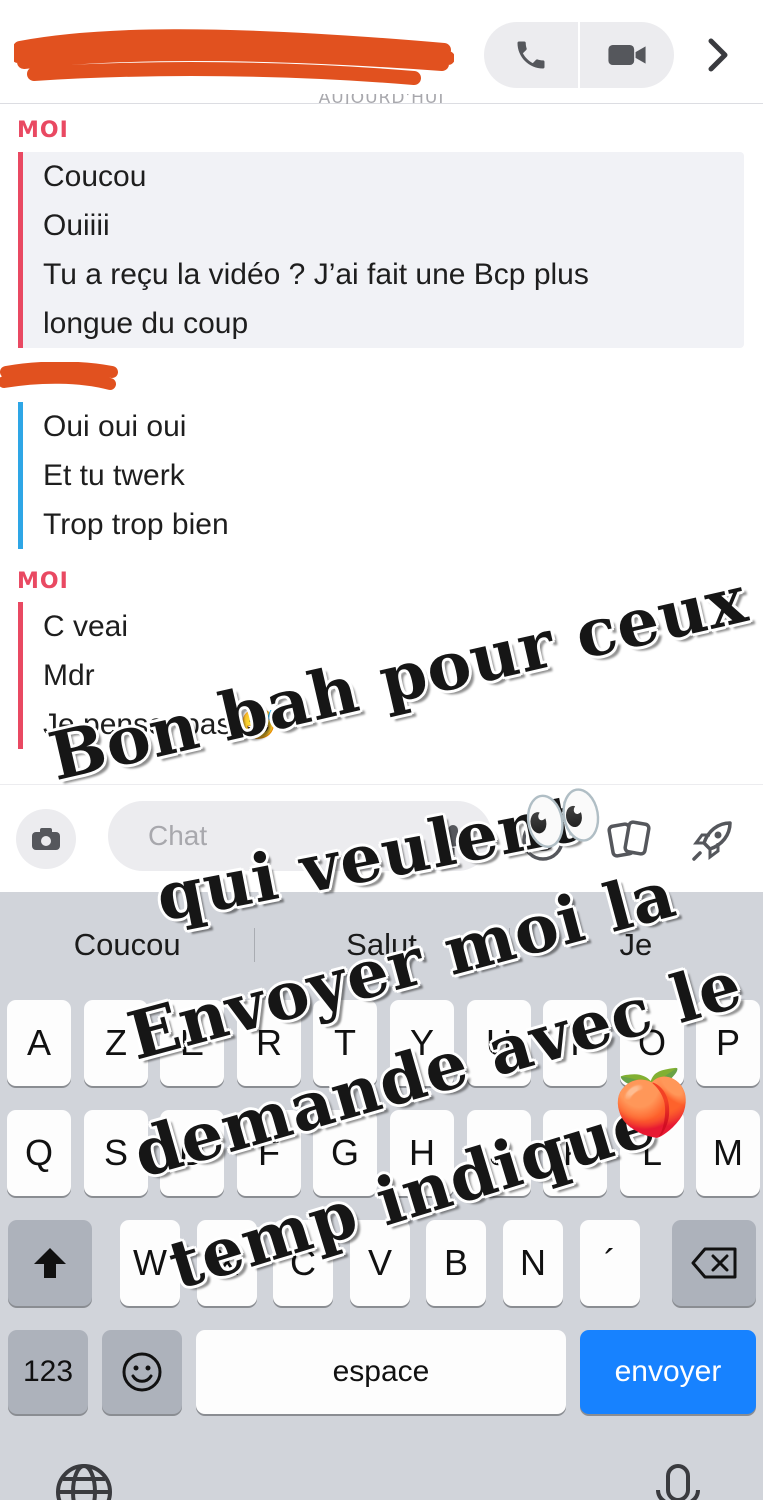 The width and height of the screenshot is (763, 1500). Describe the element at coordinates (127, 945) in the screenshot. I see `suggestion-item: Coucou` at that location.